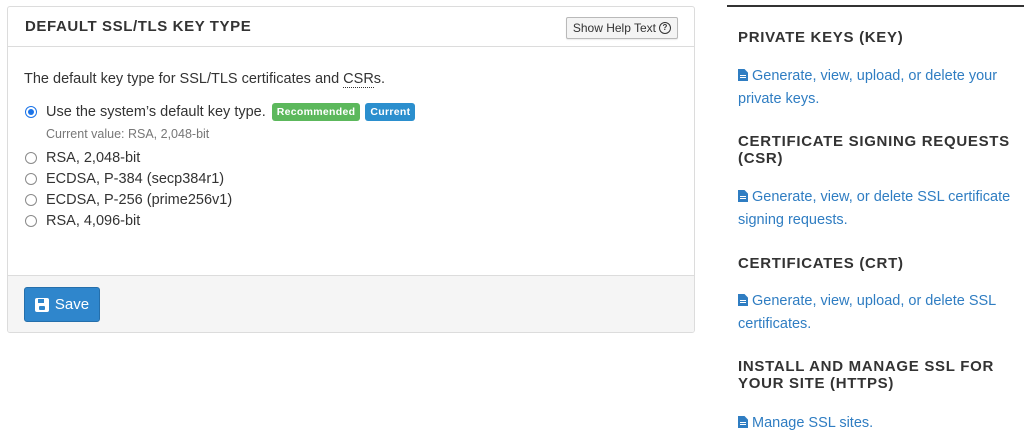  What do you see at coordinates (31, 200) in the screenshot?
I see `radio-ecdsa-p256` at bounding box center [31, 200].